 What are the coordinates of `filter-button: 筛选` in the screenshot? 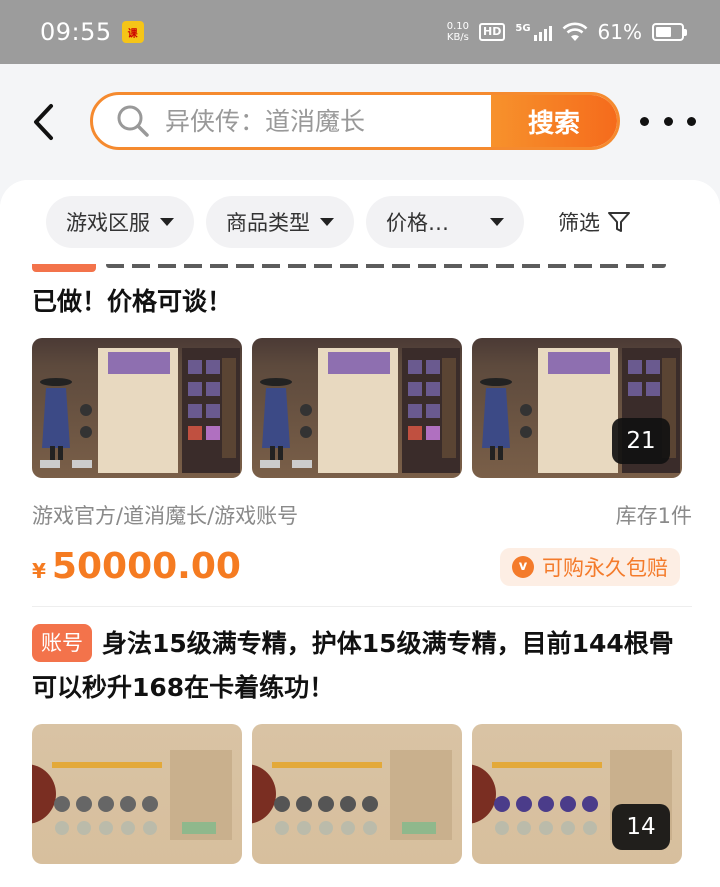 It's located at (595, 222).